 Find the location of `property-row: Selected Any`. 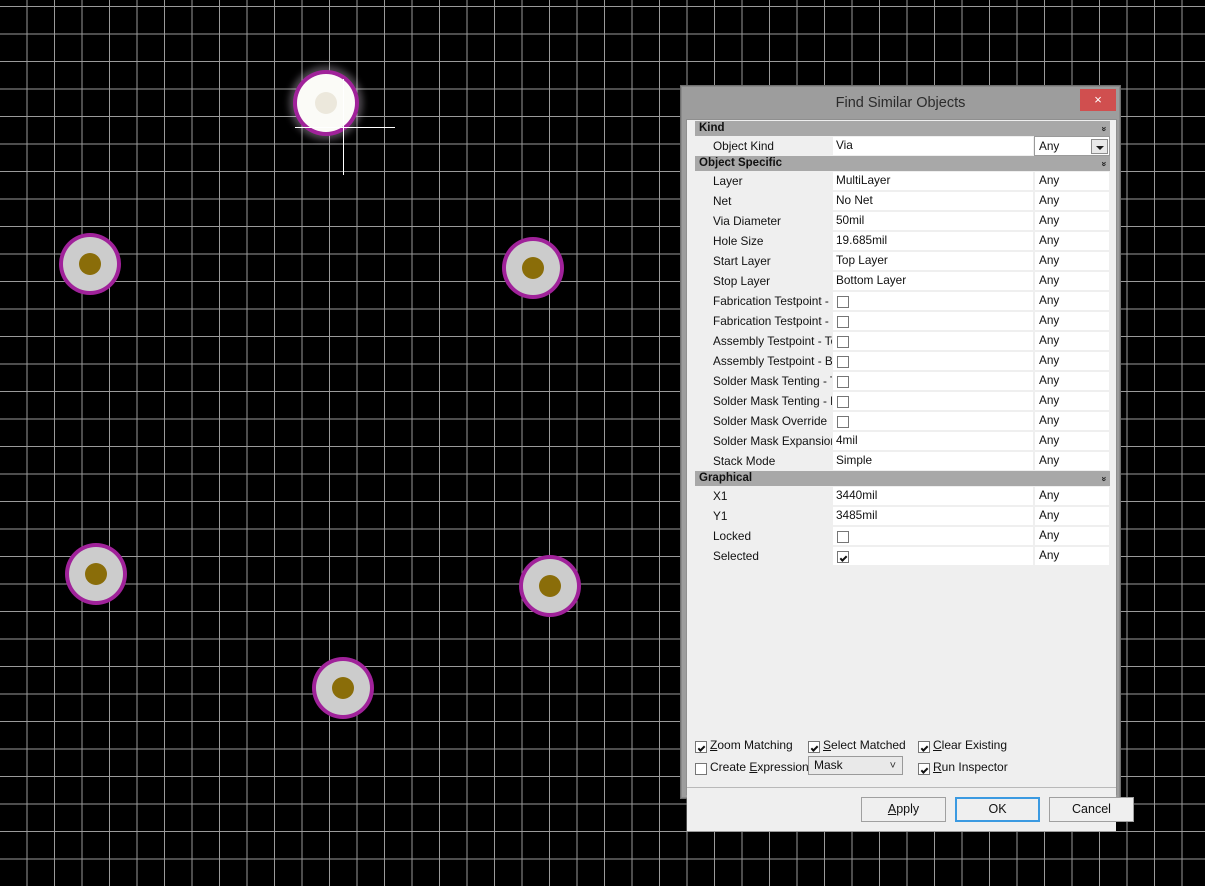

property-row: Selected Any is located at coordinates (902, 556).